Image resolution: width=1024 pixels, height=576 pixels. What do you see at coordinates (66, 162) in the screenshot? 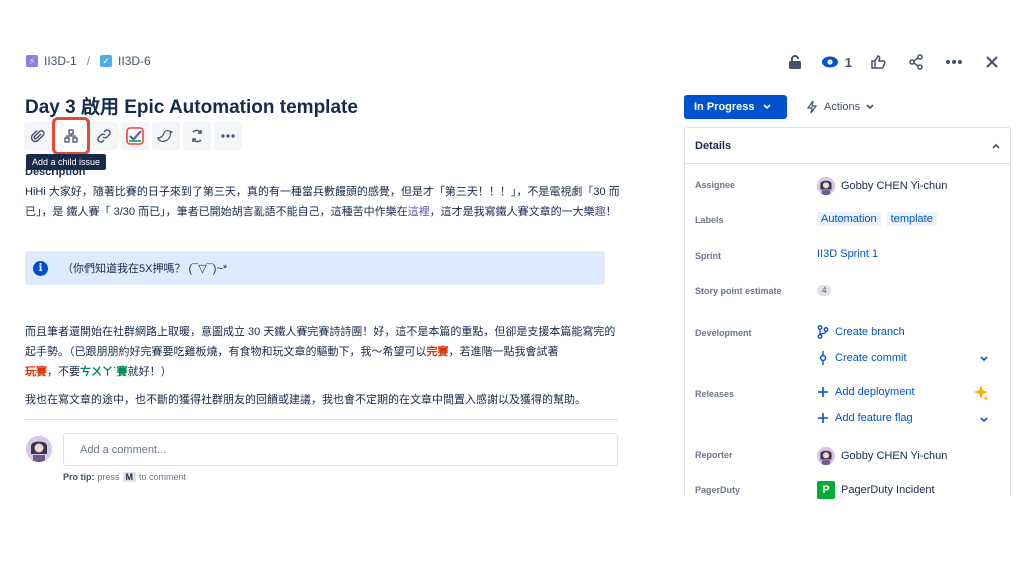
I see `tooltip: Add a child issue` at bounding box center [66, 162].